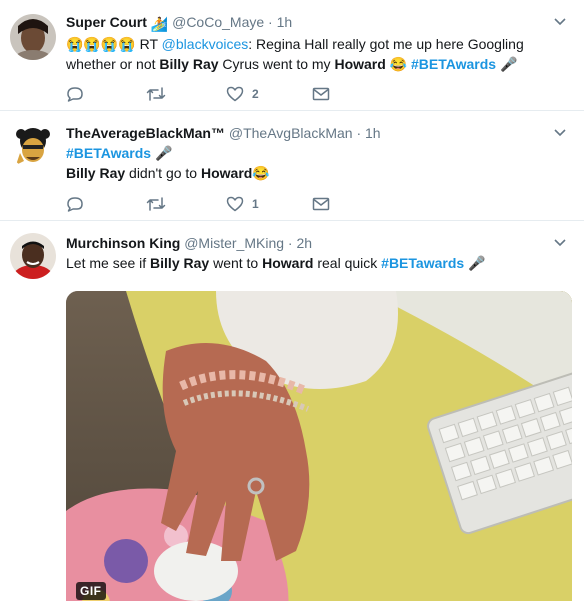 The image size is (584, 601). What do you see at coordinates (145, 133) in the screenshot?
I see `display-name: TheAverageBlackMan™` at bounding box center [145, 133].